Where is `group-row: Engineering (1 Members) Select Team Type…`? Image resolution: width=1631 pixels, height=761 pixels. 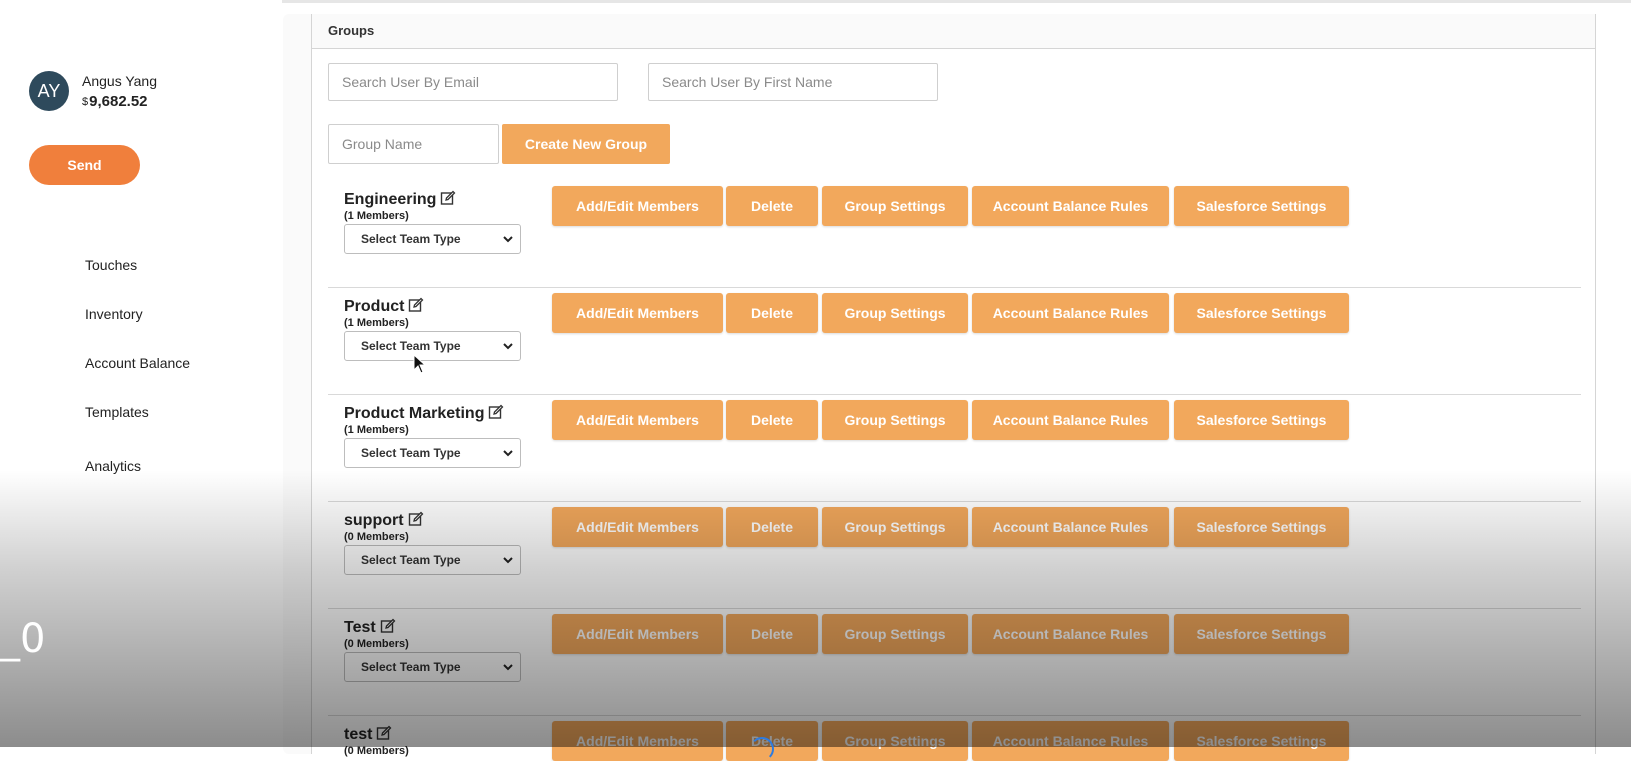
group-row: Engineering (1 Members) Select Team Type… is located at coordinates (954, 234).